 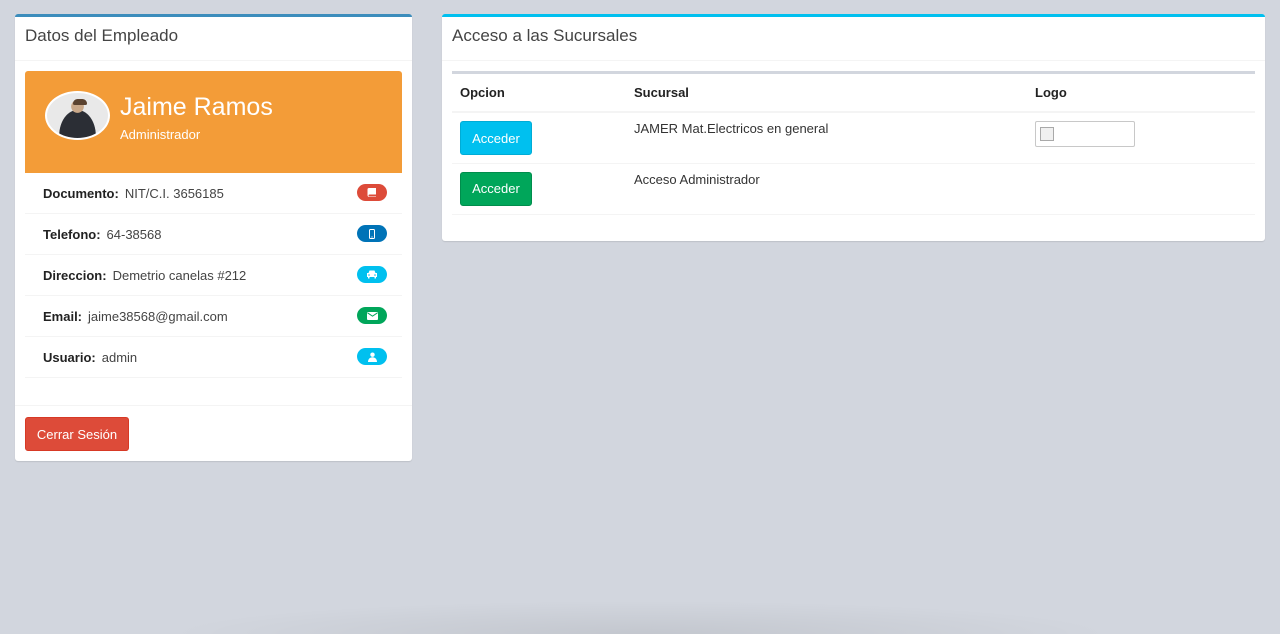 What do you see at coordinates (372, 274) in the screenshot?
I see `taxi-icon` at bounding box center [372, 274].